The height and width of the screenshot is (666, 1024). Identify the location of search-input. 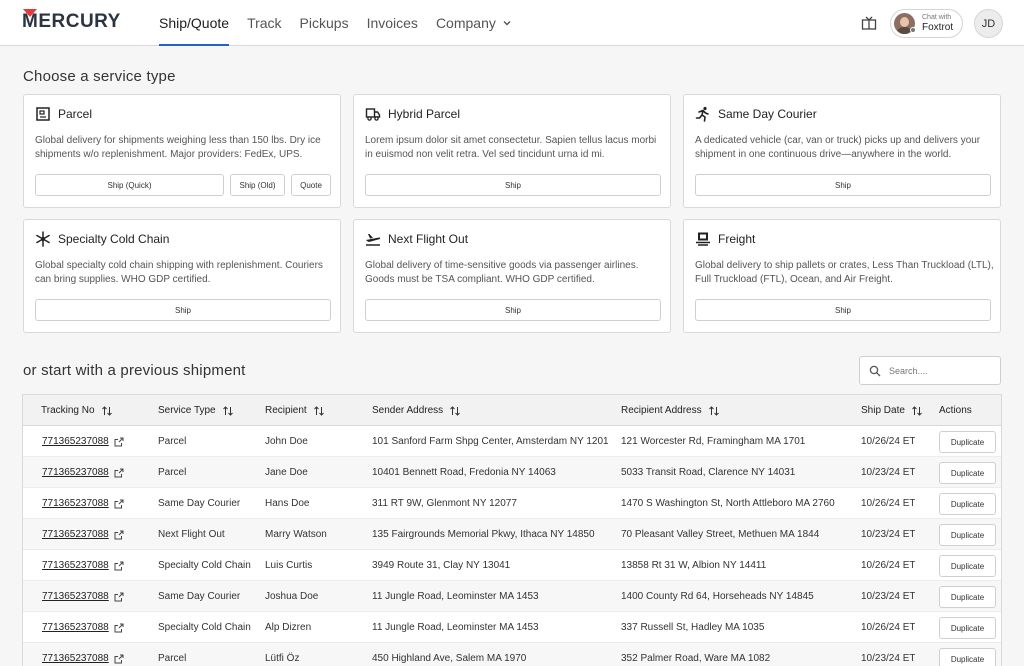
(939, 370).